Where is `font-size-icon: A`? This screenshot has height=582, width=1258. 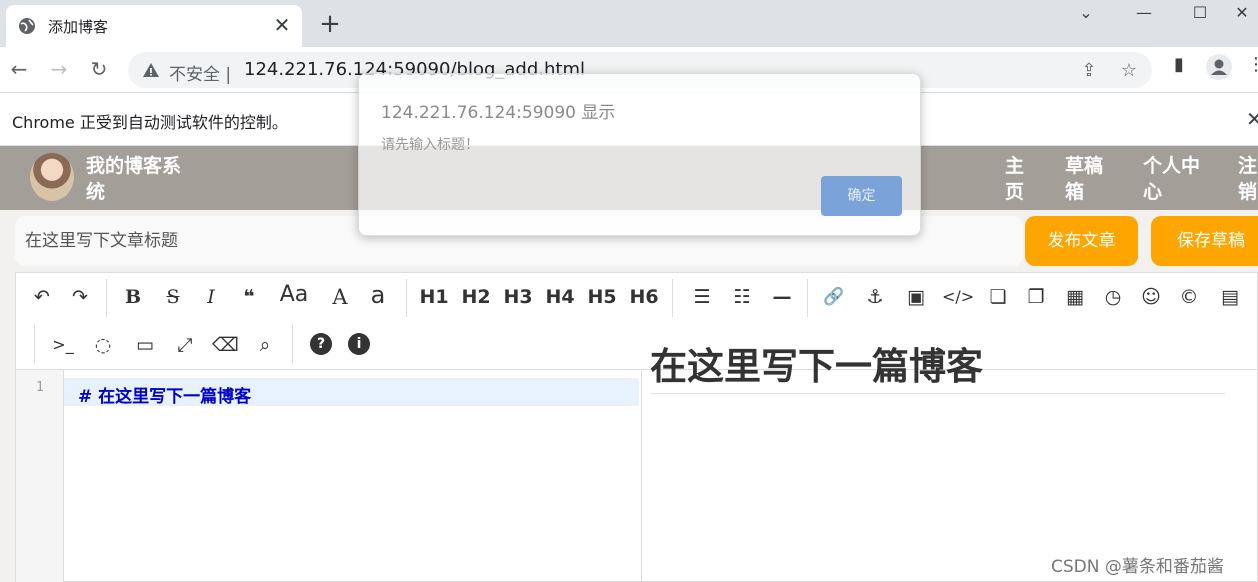 font-size-icon: A is located at coordinates (340, 297).